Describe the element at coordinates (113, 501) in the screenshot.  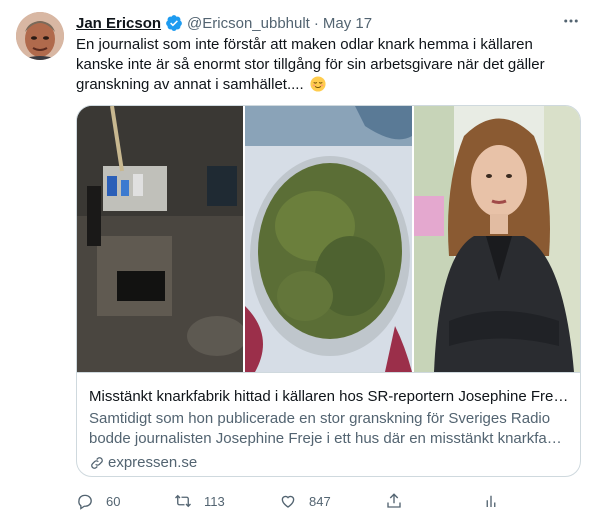
I see `reply-count: 60` at that location.